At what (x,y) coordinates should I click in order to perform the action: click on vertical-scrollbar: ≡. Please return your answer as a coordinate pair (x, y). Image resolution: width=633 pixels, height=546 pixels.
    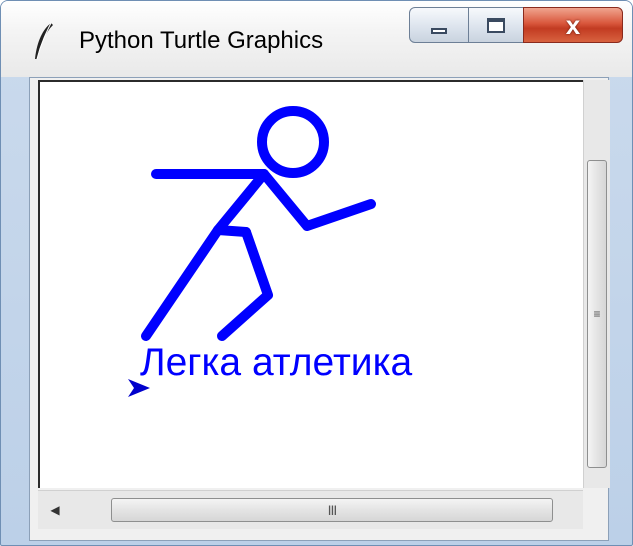
    Looking at the image, I should click on (596, 284).